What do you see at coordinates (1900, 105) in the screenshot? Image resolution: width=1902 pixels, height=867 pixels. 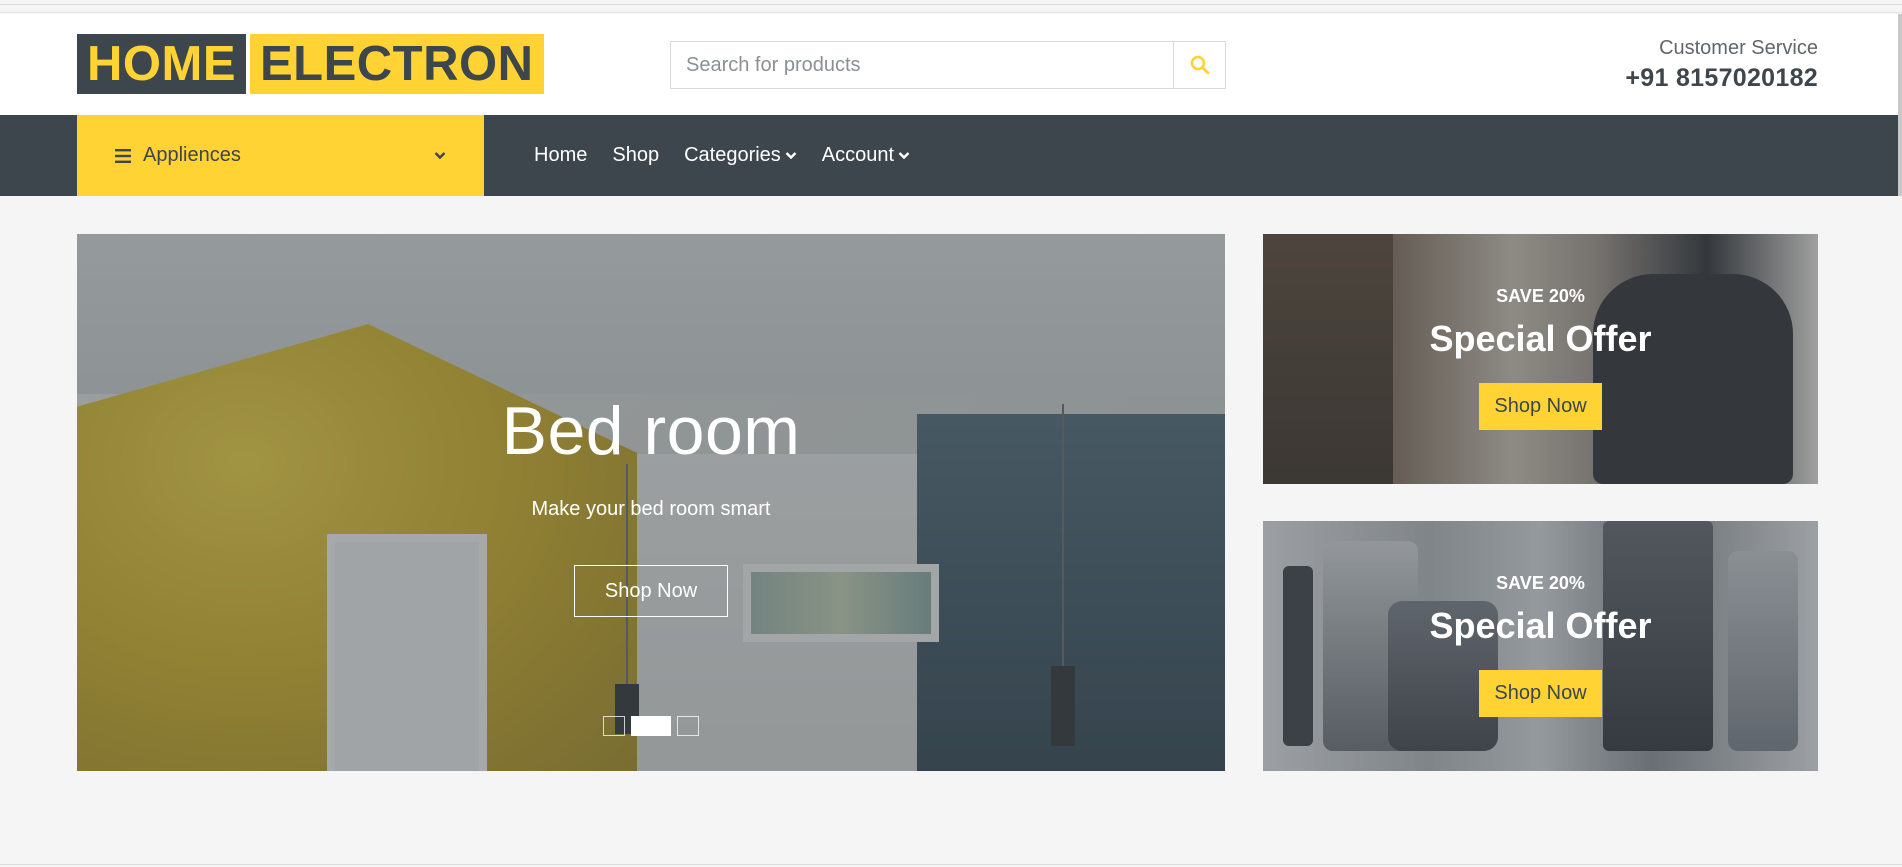 I see `page-scrollbar` at bounding box center [1900, 105].